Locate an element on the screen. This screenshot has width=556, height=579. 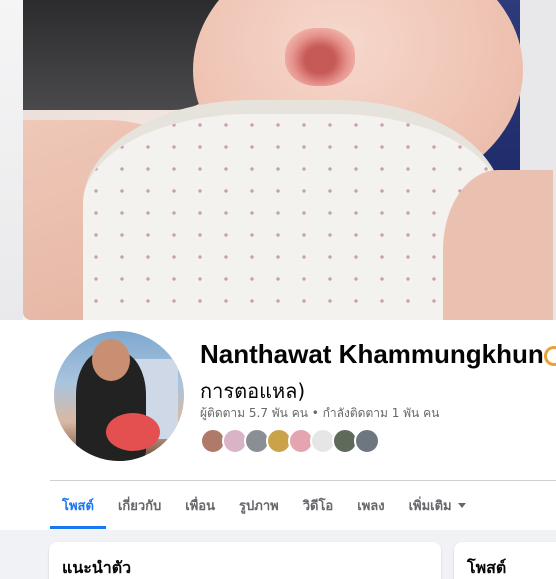
friends-avatars is located at coordinates (290, 441).